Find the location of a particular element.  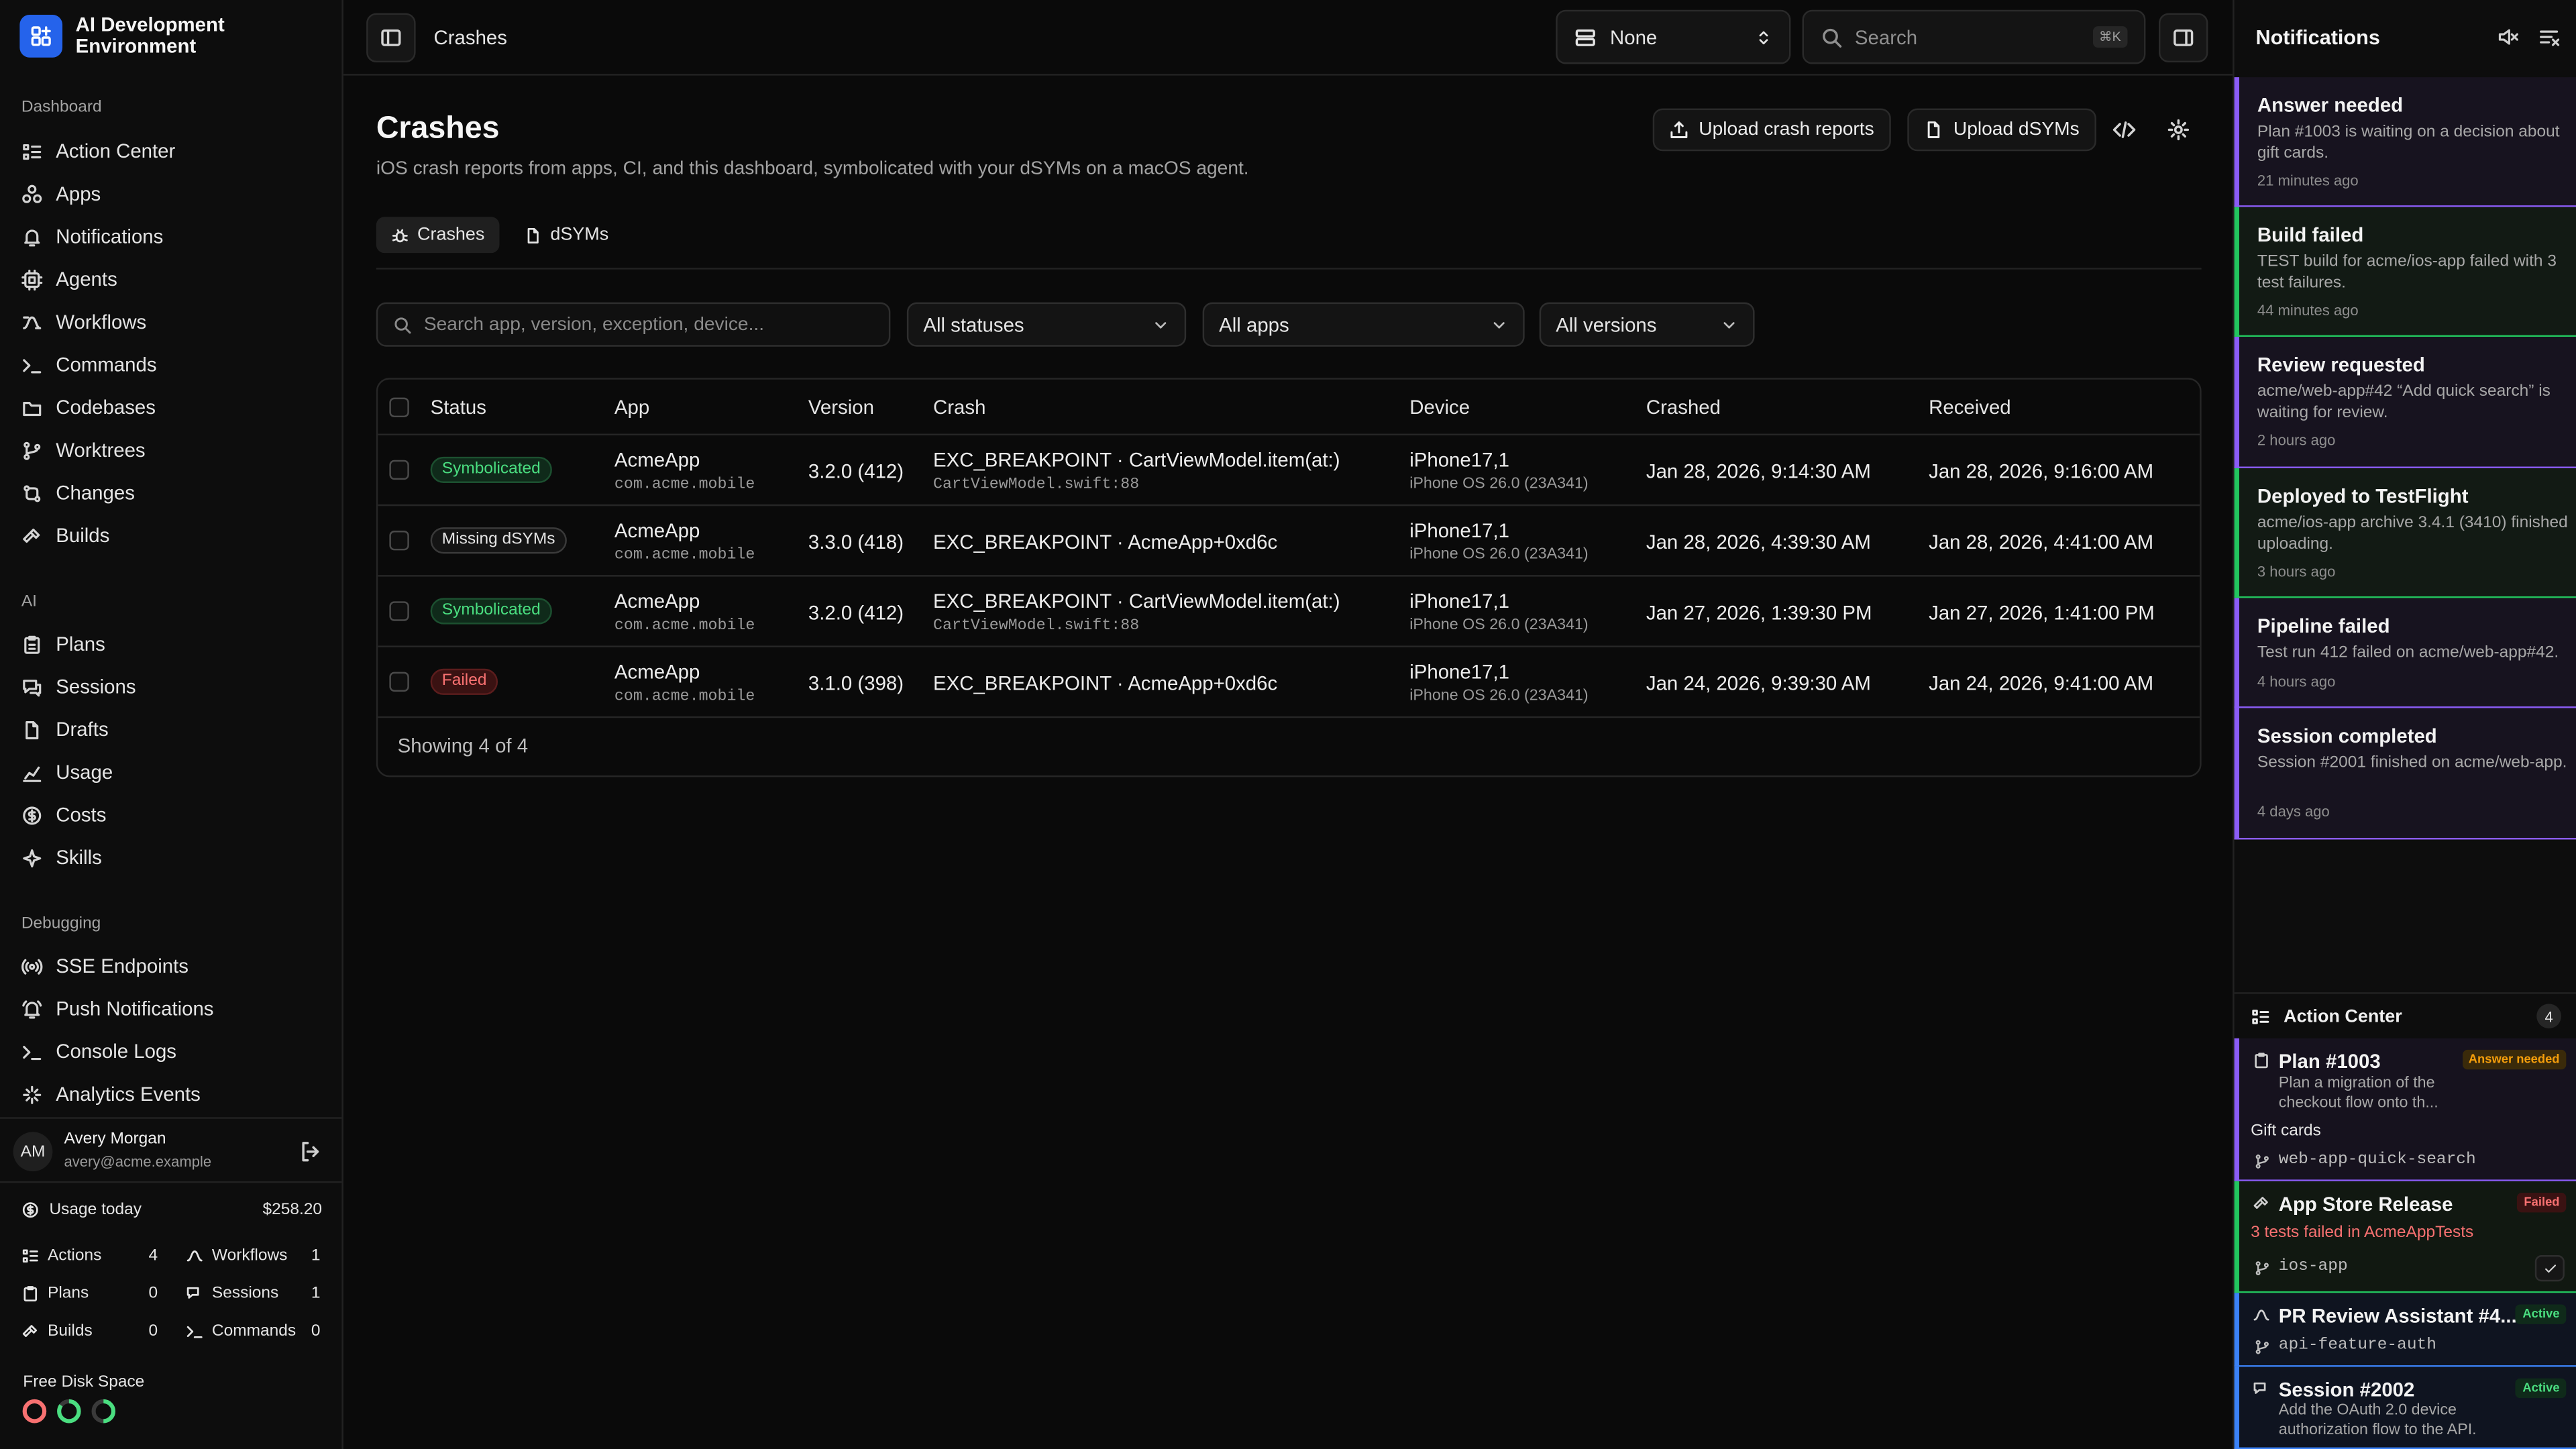

tab-dsyms: dSYMs is located at coordinates (566, 235).